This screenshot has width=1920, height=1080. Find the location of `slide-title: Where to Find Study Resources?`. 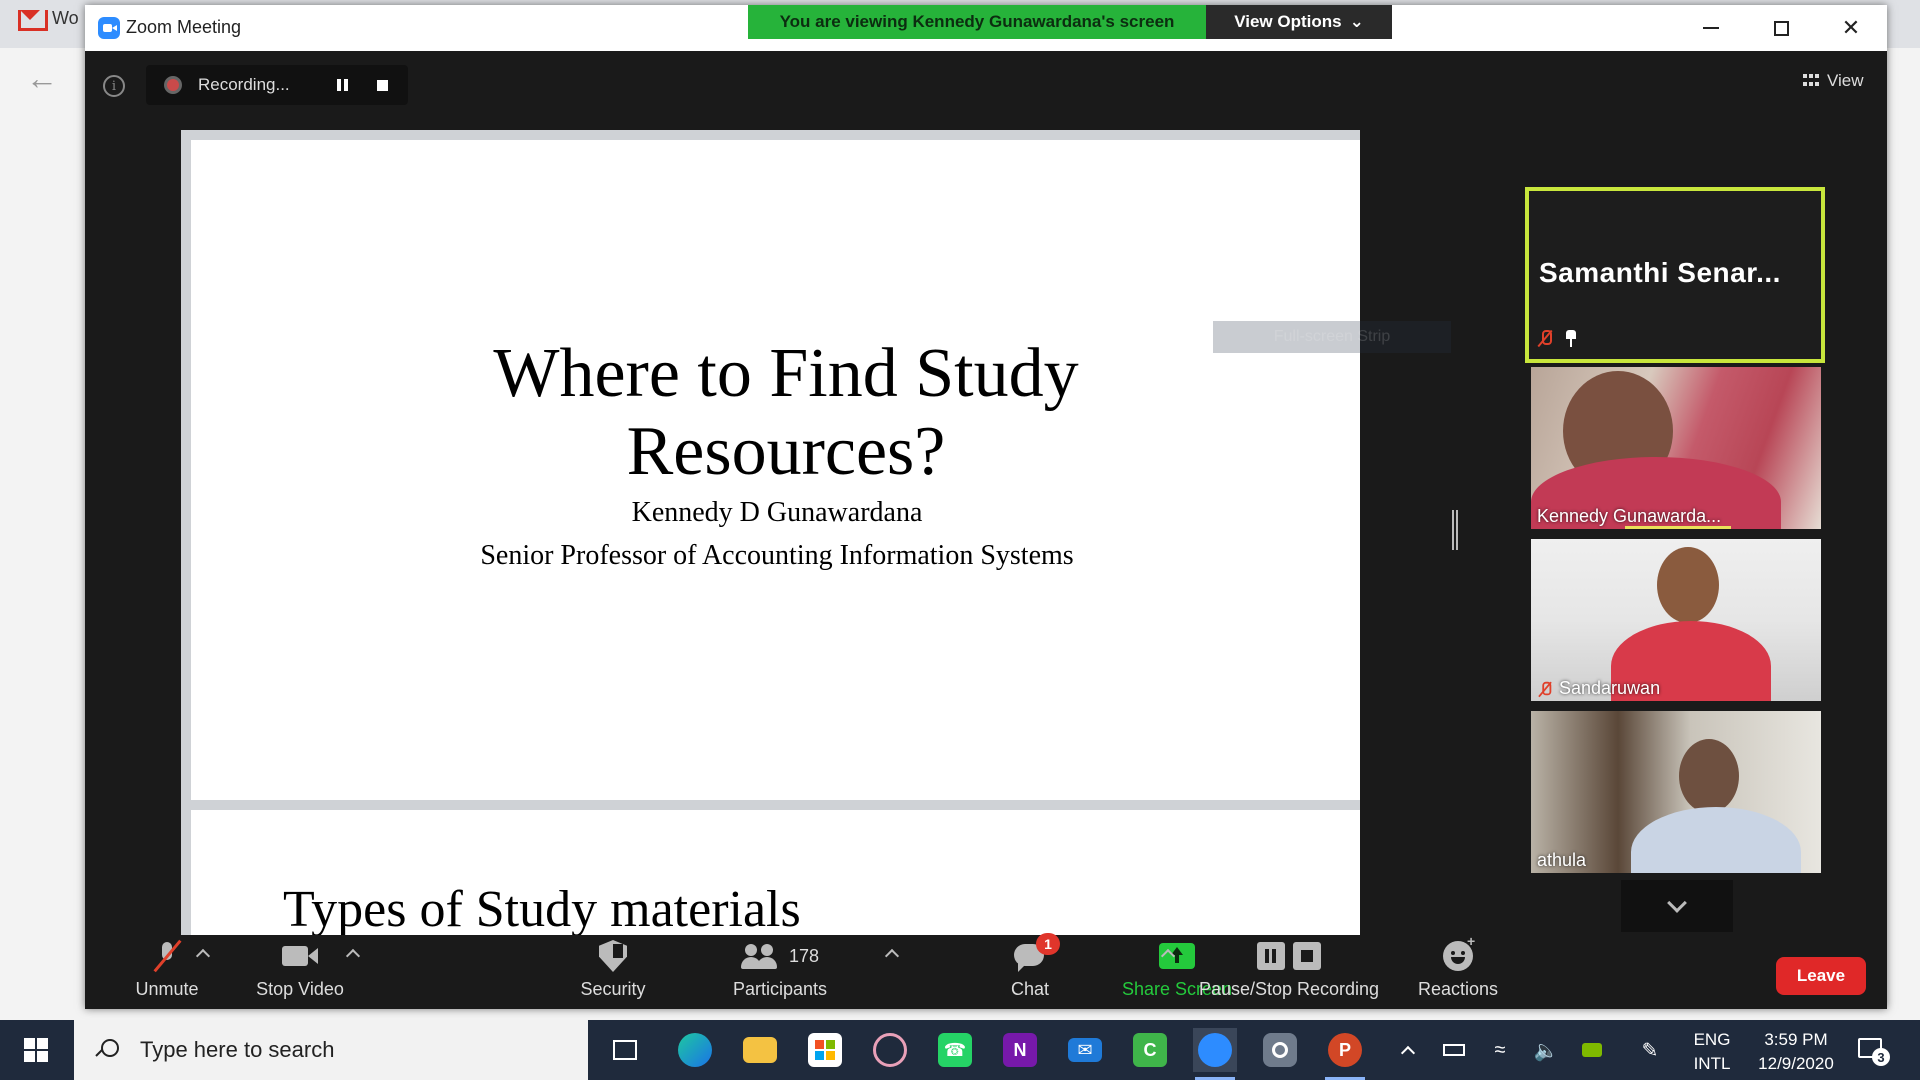

slide-title: Where to Find Study Resources? is located at coordinates (775, 413).